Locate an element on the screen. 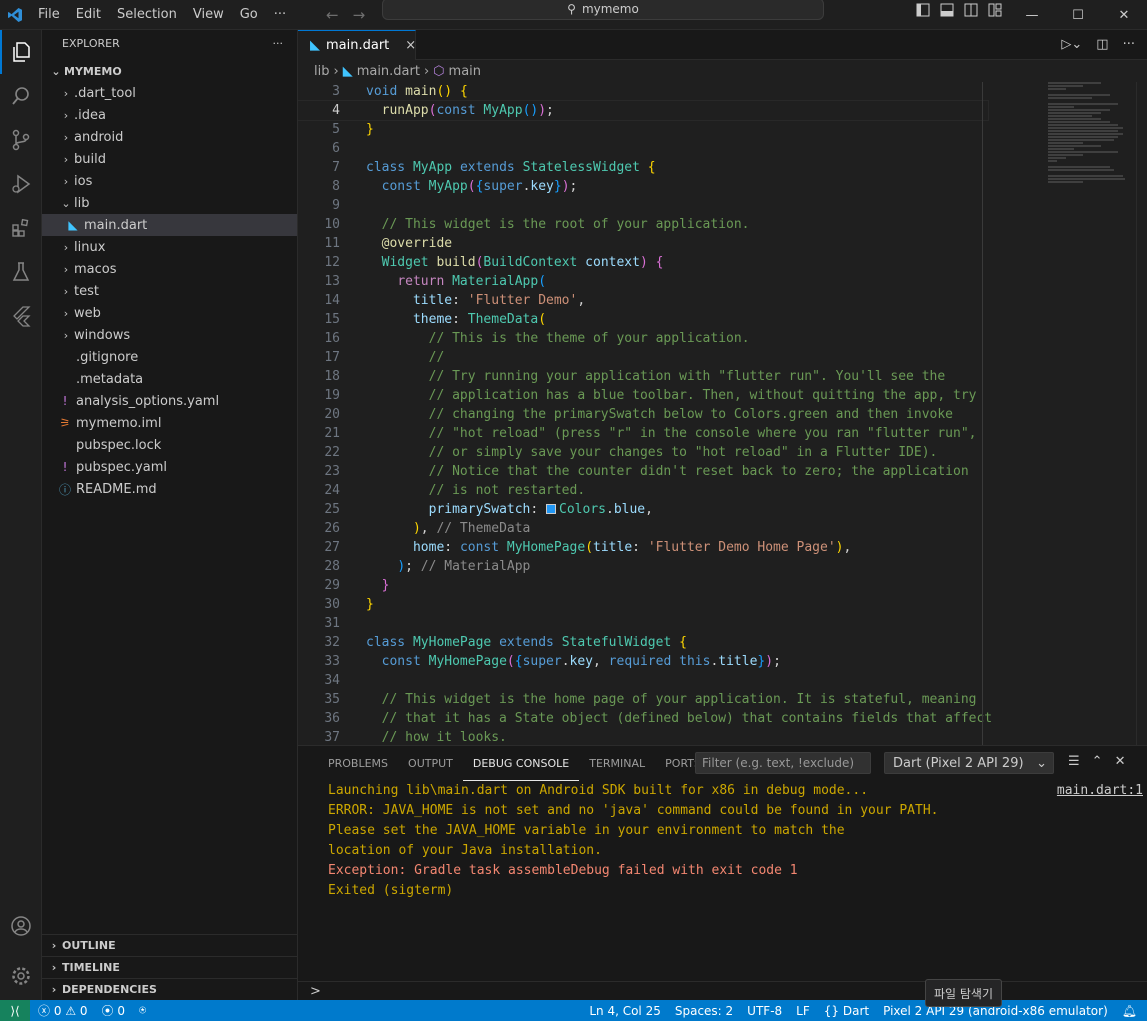 This screenshot has height=1021, width=1147. dependencies-label: DEPENDENCIES is located at coordinates (109, 989).